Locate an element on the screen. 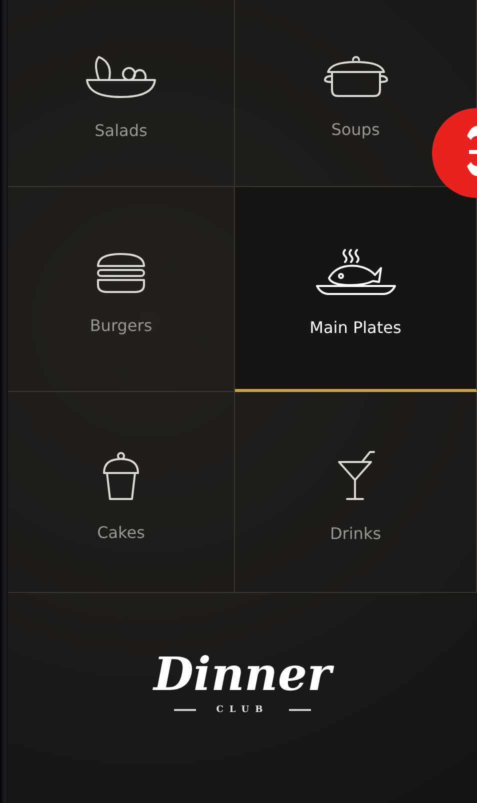 Image resolution: width=477 pixels, height=803 pixels. category-tile: Cakes is located at coordinates (121, 492).